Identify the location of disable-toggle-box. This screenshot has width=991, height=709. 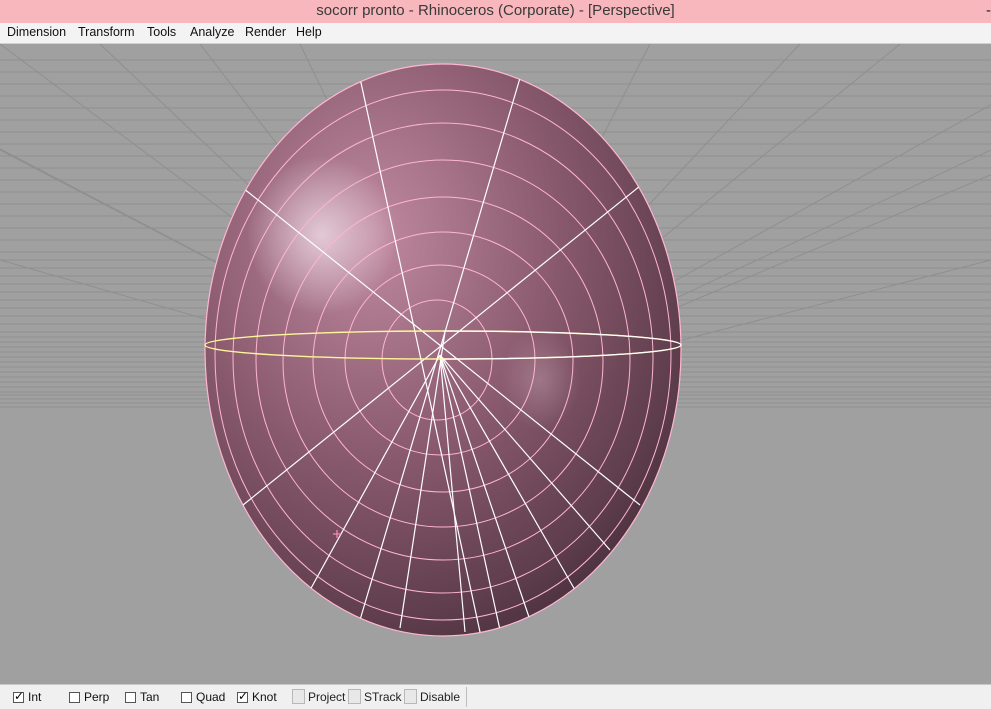
(410, 696).